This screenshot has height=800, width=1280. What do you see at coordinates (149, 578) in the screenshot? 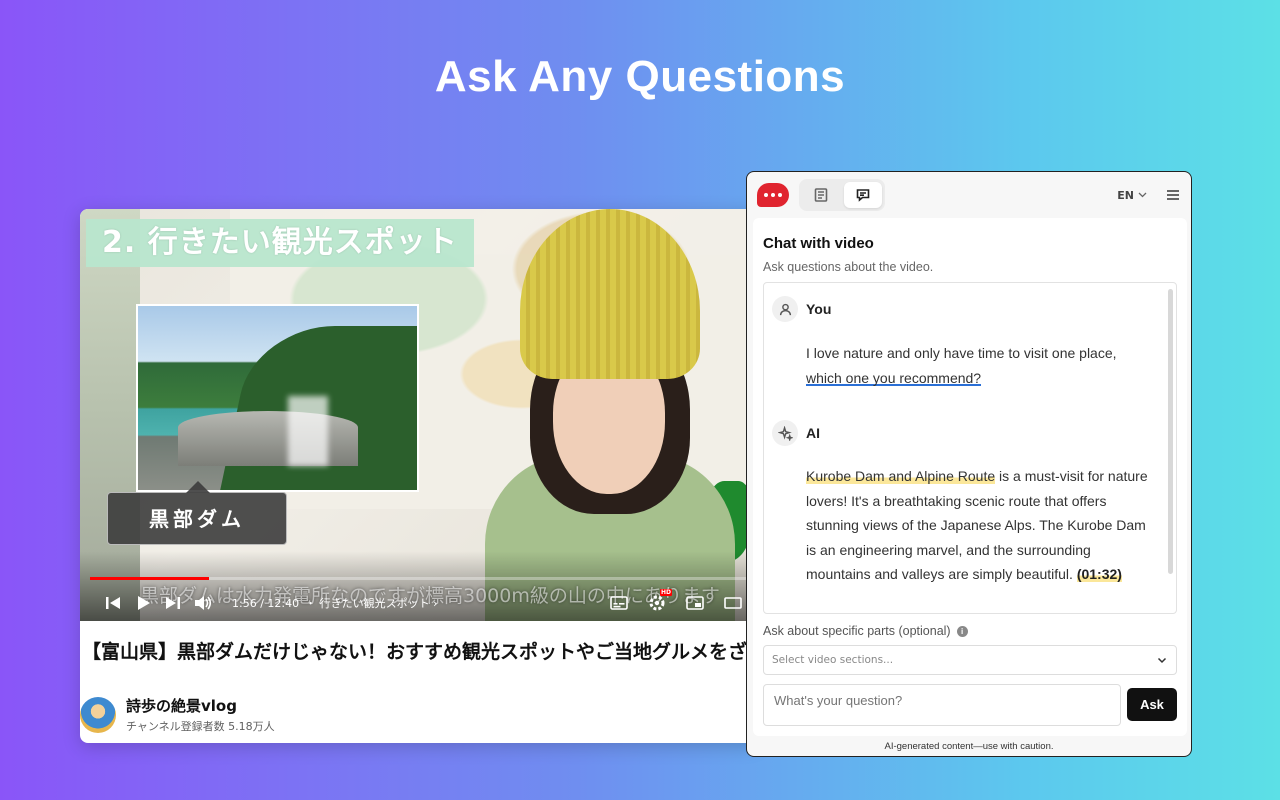
I see `progress-played` at bounding box center [149, 578].